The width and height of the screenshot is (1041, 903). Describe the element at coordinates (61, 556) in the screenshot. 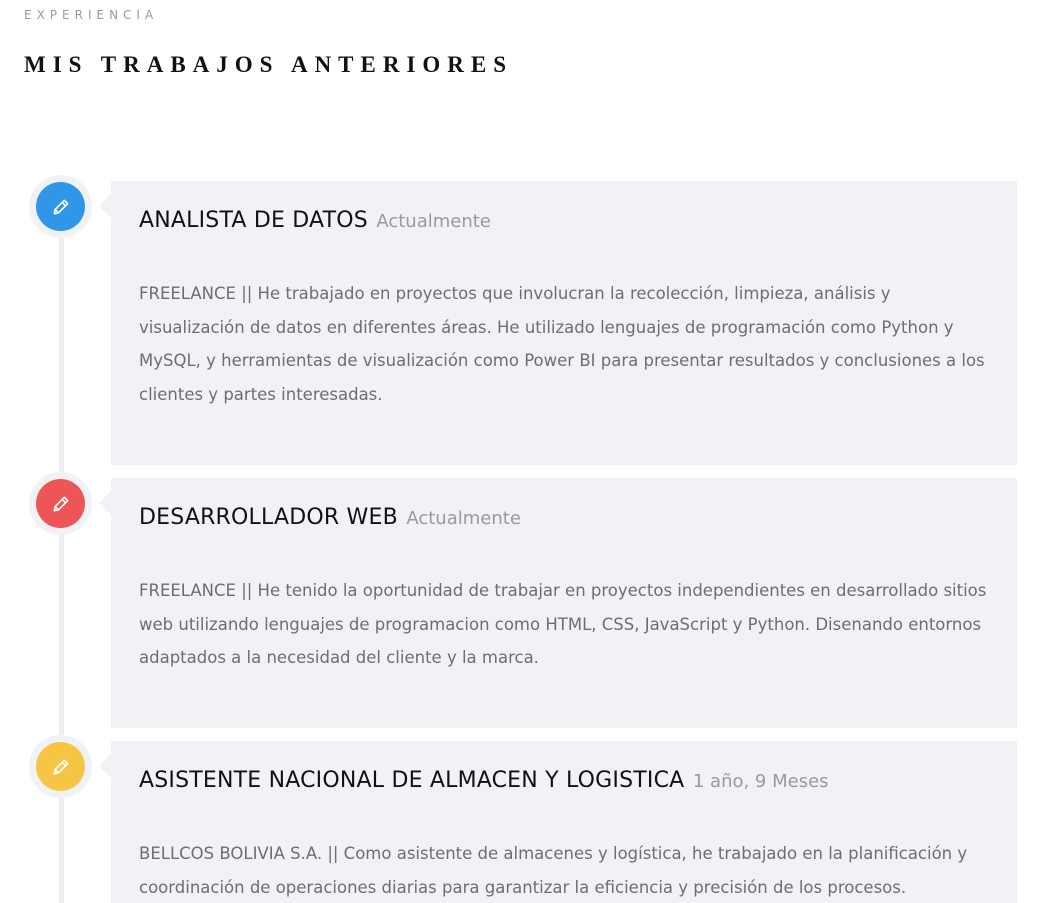

I see `timeline-line` at that location.